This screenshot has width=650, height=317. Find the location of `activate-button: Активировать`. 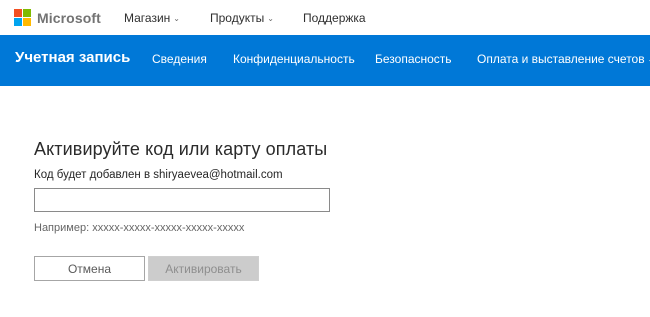

activate-button: Активировать is located at coordinates (203, 268).